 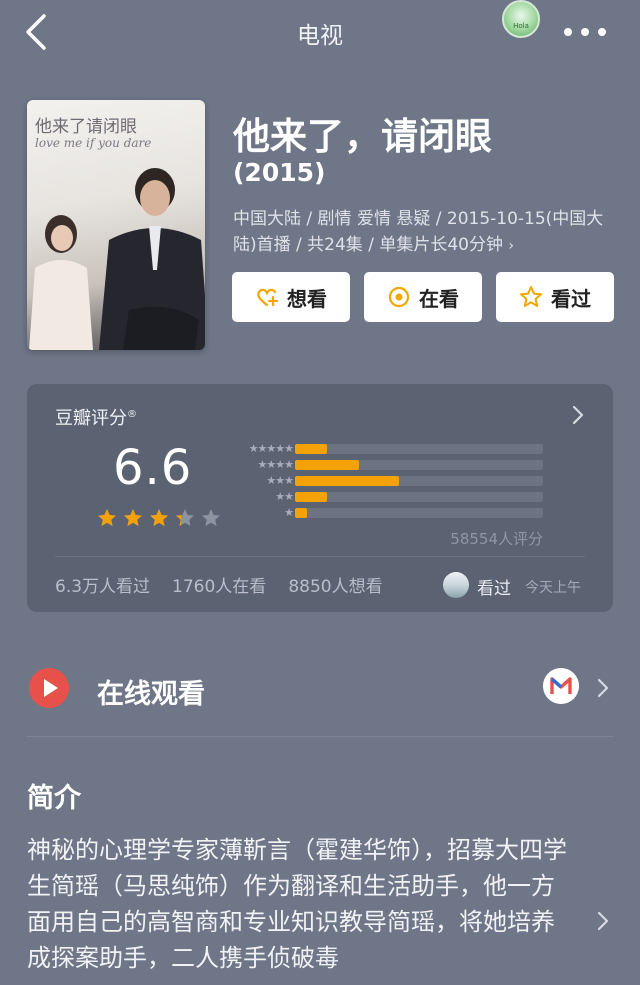 What do you see at coordinates (531, 296) in the screenshot?
I see `star-outline-icon` at bounding box center [531, 296].